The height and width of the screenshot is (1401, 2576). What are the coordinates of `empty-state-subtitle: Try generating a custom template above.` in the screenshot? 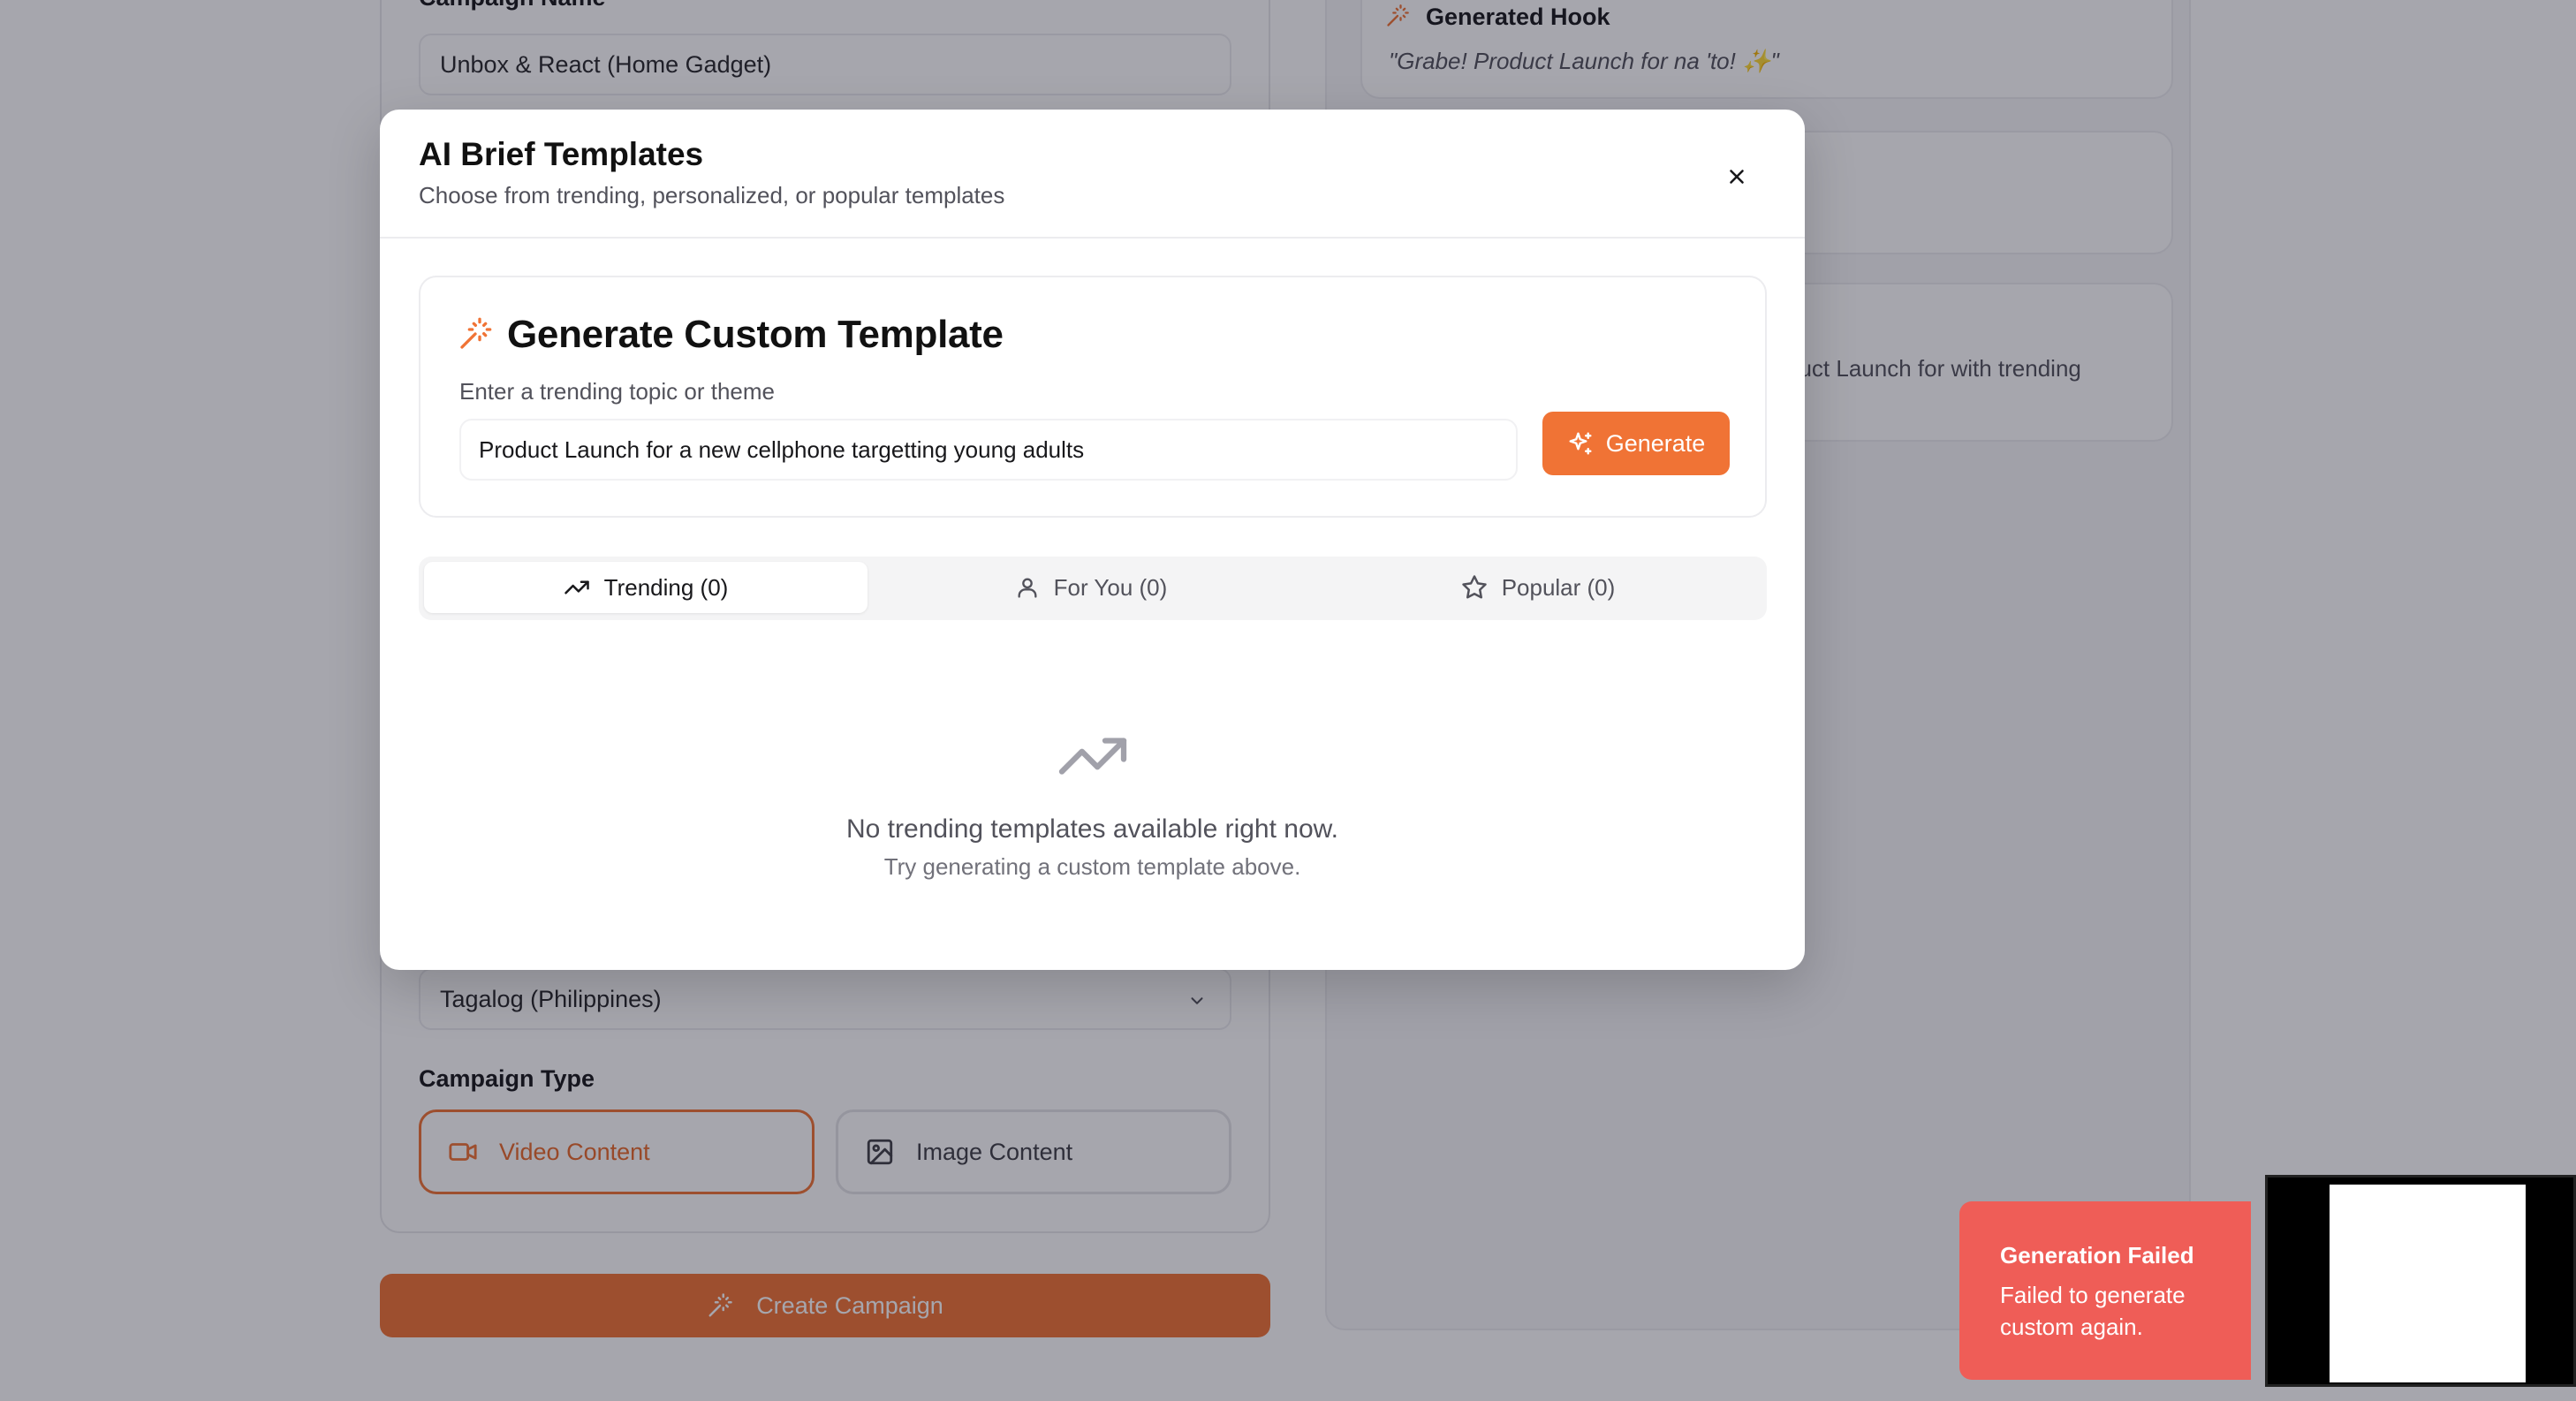 It's located at (1092, 866).